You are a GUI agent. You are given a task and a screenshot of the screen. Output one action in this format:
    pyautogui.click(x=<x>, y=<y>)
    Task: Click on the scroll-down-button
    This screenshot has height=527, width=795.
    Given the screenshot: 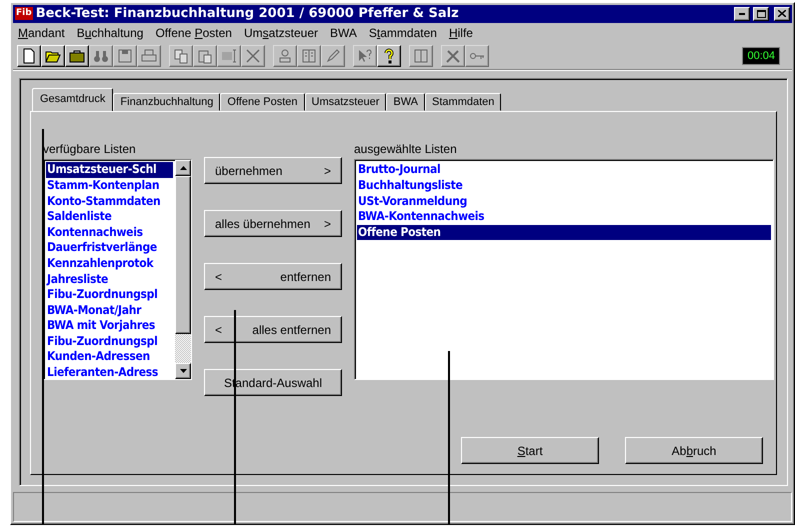 What is the action you would take?
    pyautogui.click(x=183, y=371)
    